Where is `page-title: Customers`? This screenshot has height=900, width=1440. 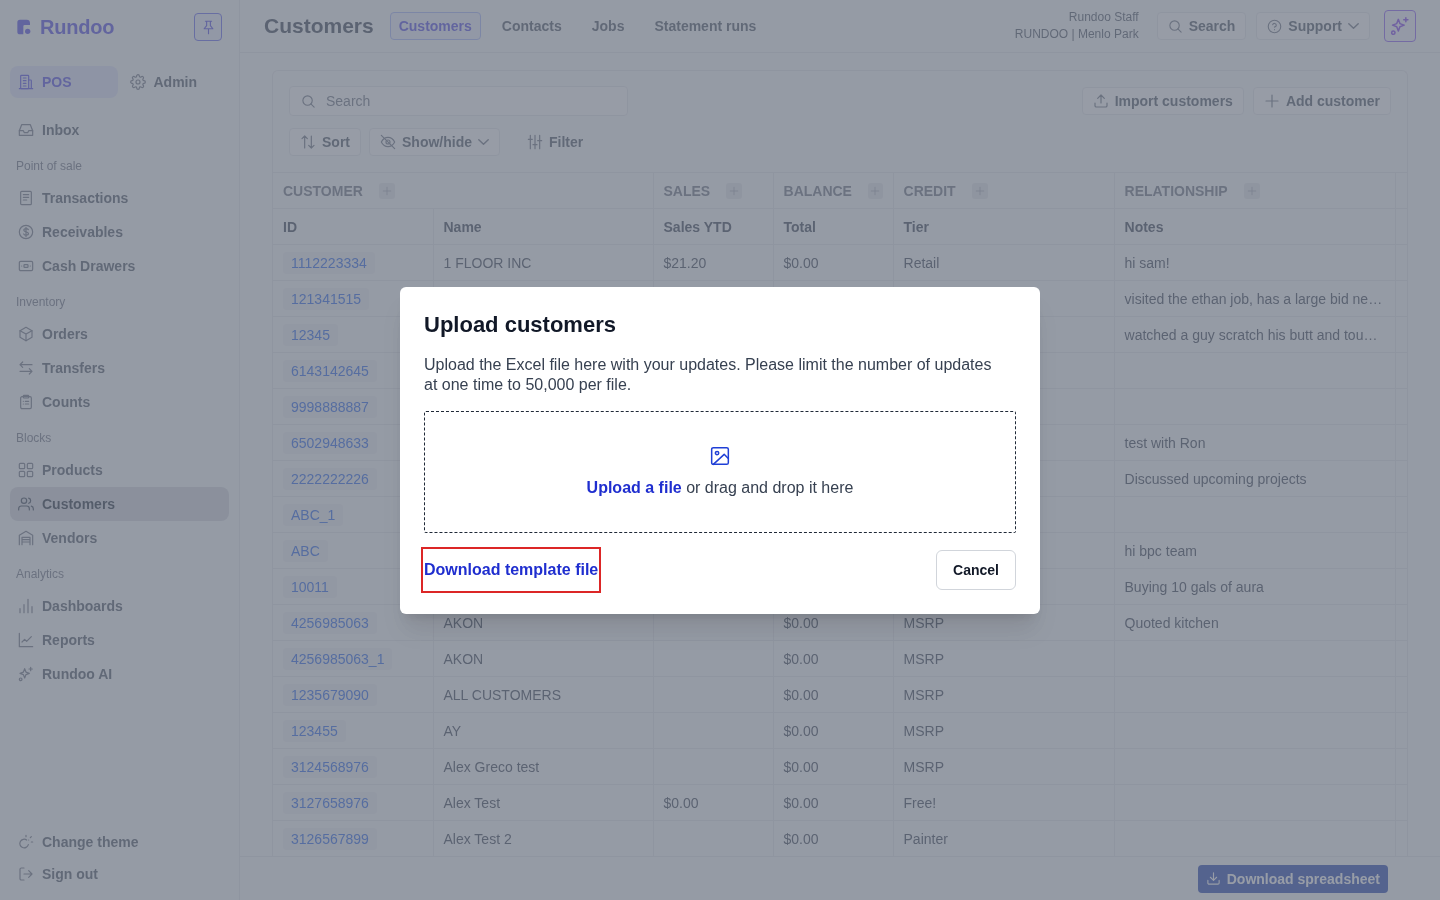
page-title: Customers is located at coordinates (319, 26).